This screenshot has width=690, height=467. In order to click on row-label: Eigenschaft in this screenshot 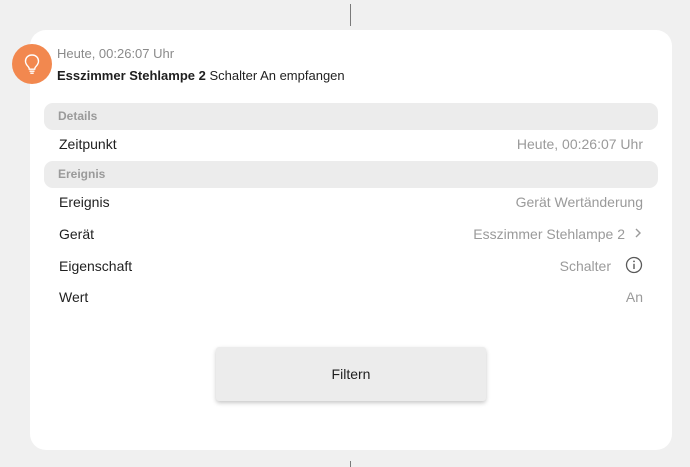, I will do `click(96, 266)`.